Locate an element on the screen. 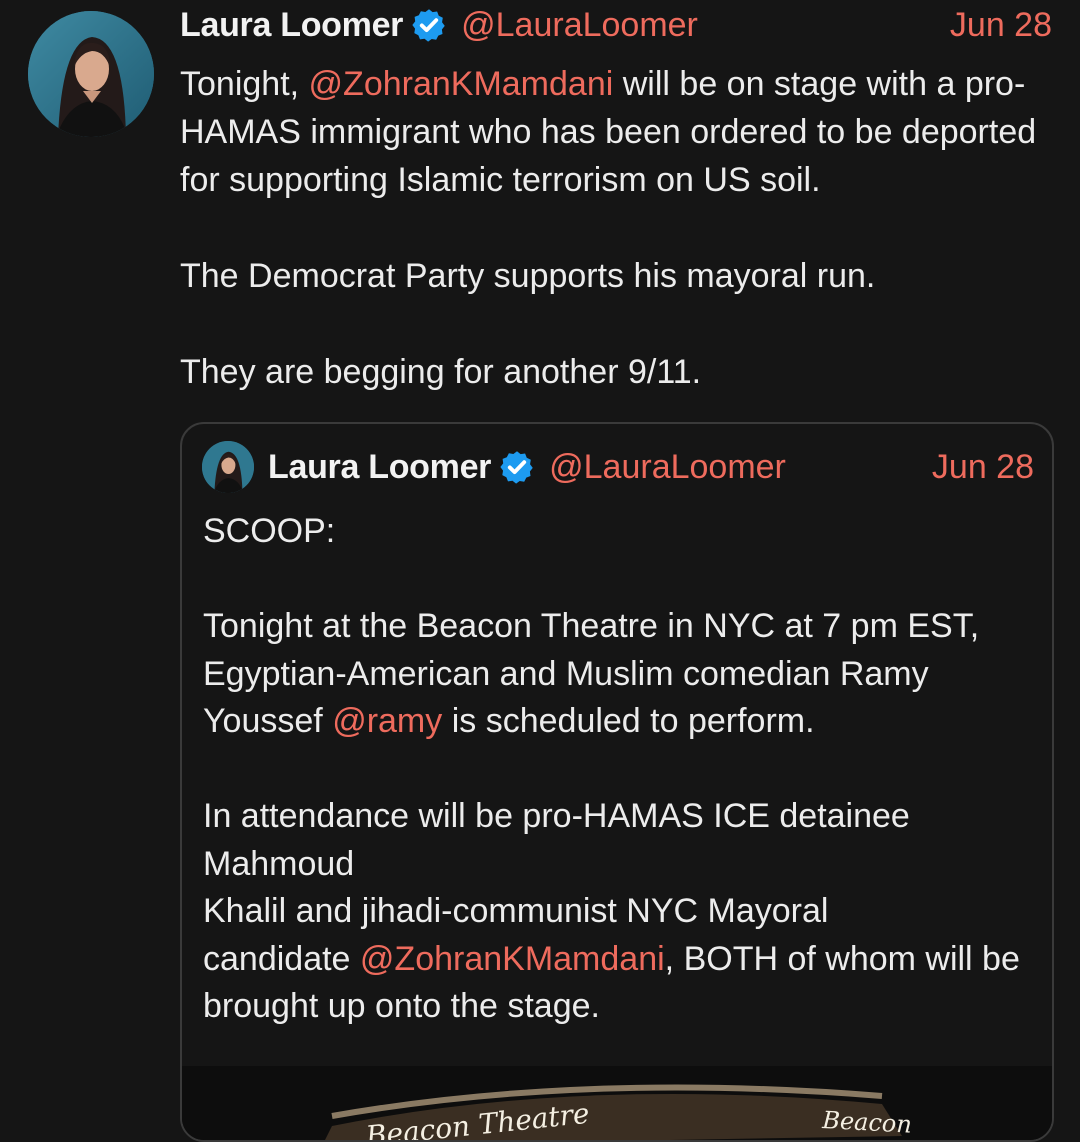 The width and height of the screenshot is (1080, 1142). quoted-tweet-header: Laura Loomer @LauraLoomer Jun 28 is located at coordinates (618, 467).